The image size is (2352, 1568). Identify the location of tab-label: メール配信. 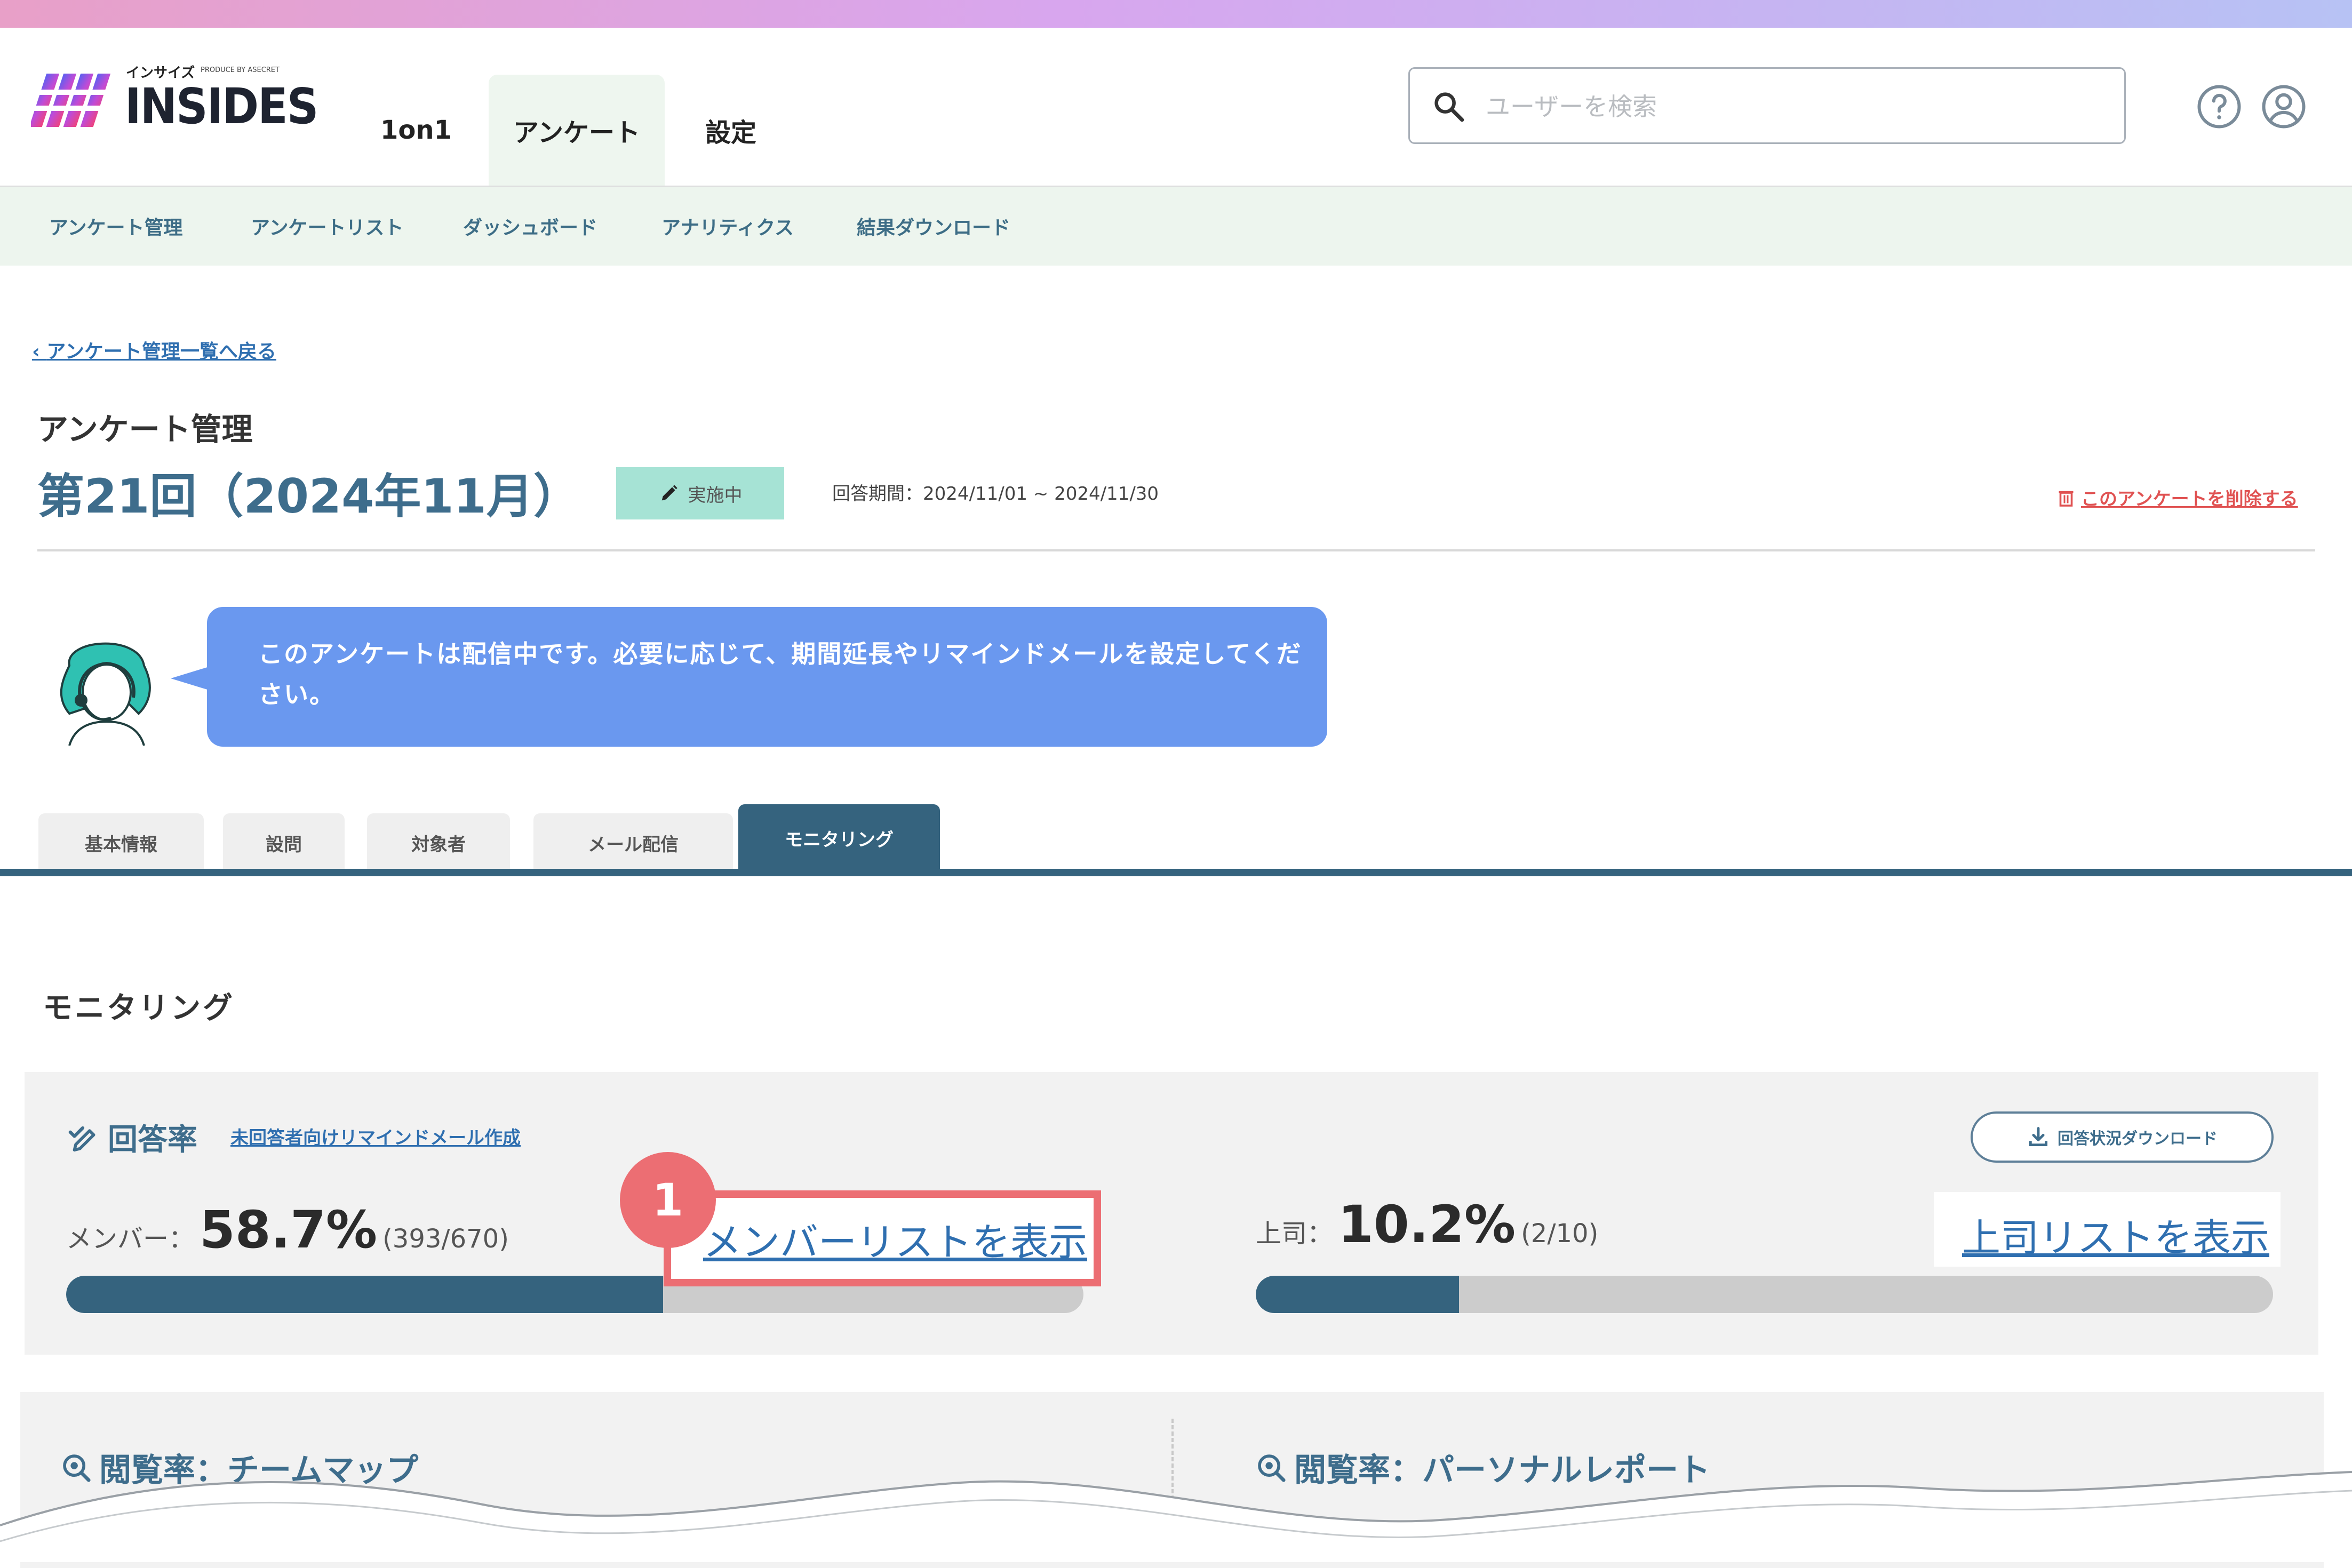
(634, 844).